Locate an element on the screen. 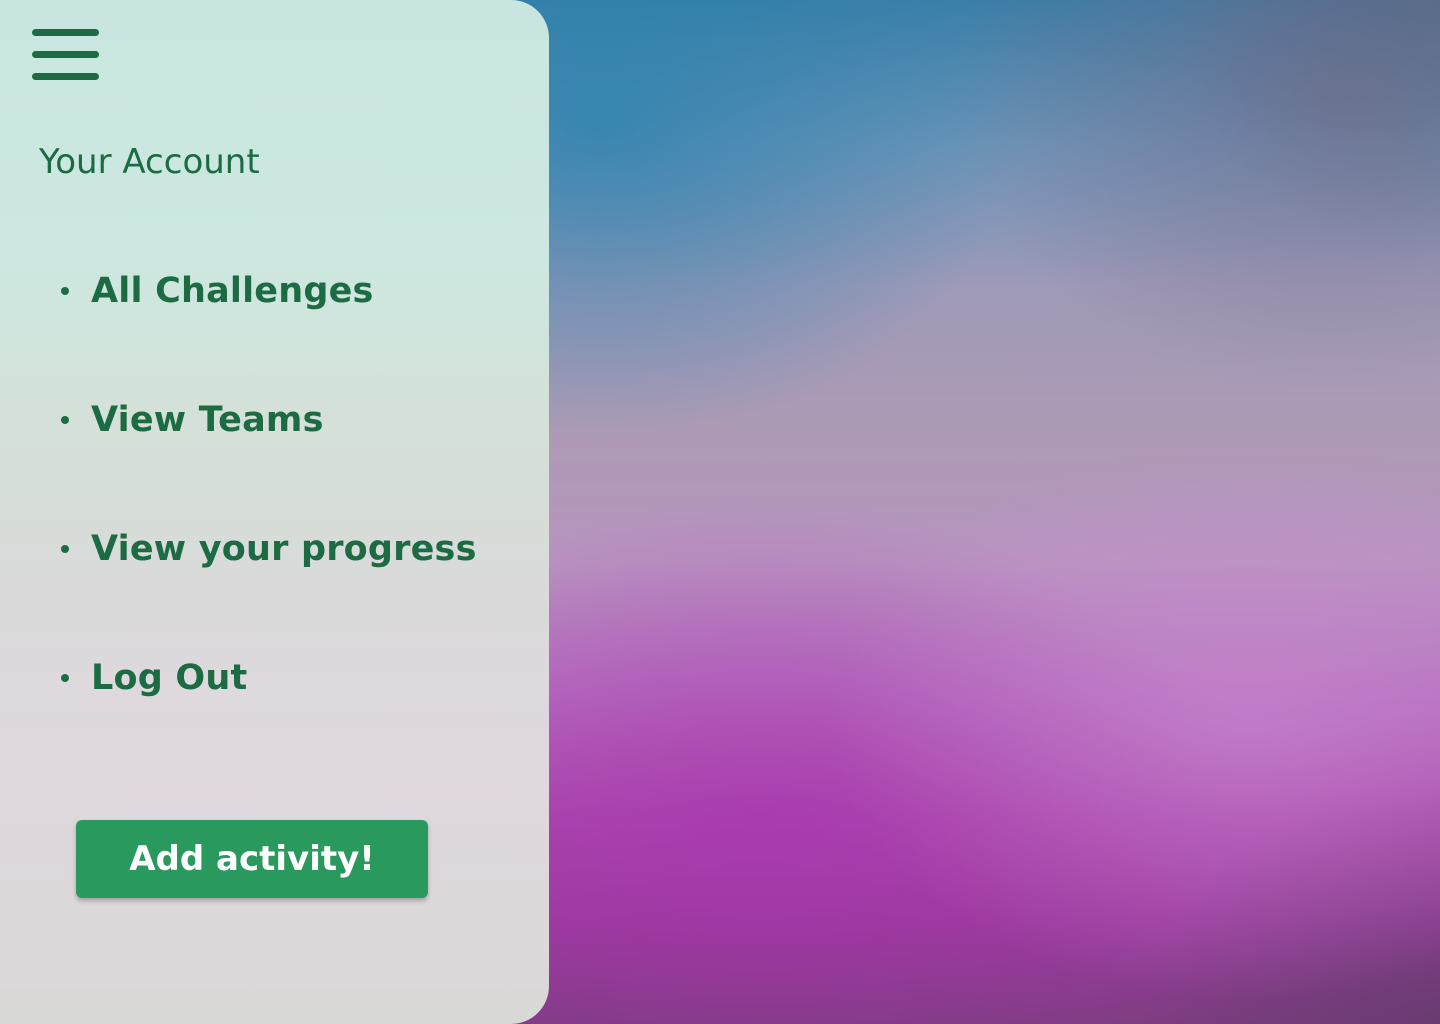  sidebar-item-all-challenges: All Challenges is located at coordinates (215, 291).